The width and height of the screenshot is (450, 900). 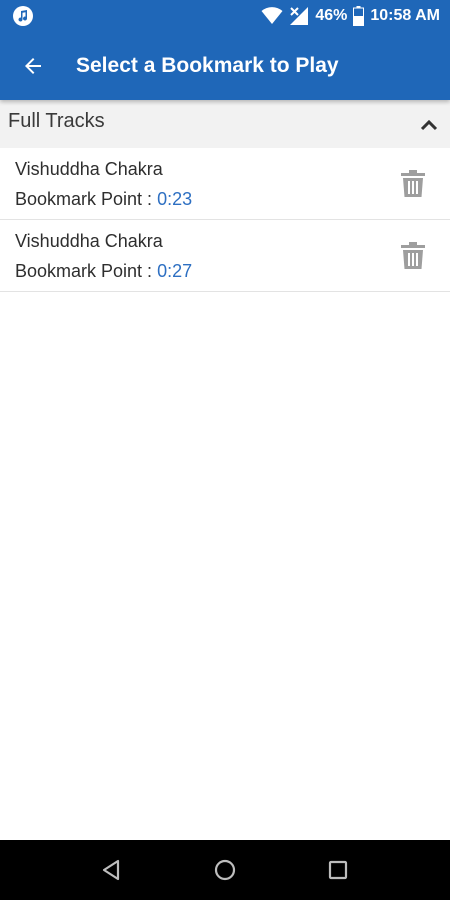 I want to click on bookmark-point: Bookmark Point : 0:27, so click(x=103, y=271).